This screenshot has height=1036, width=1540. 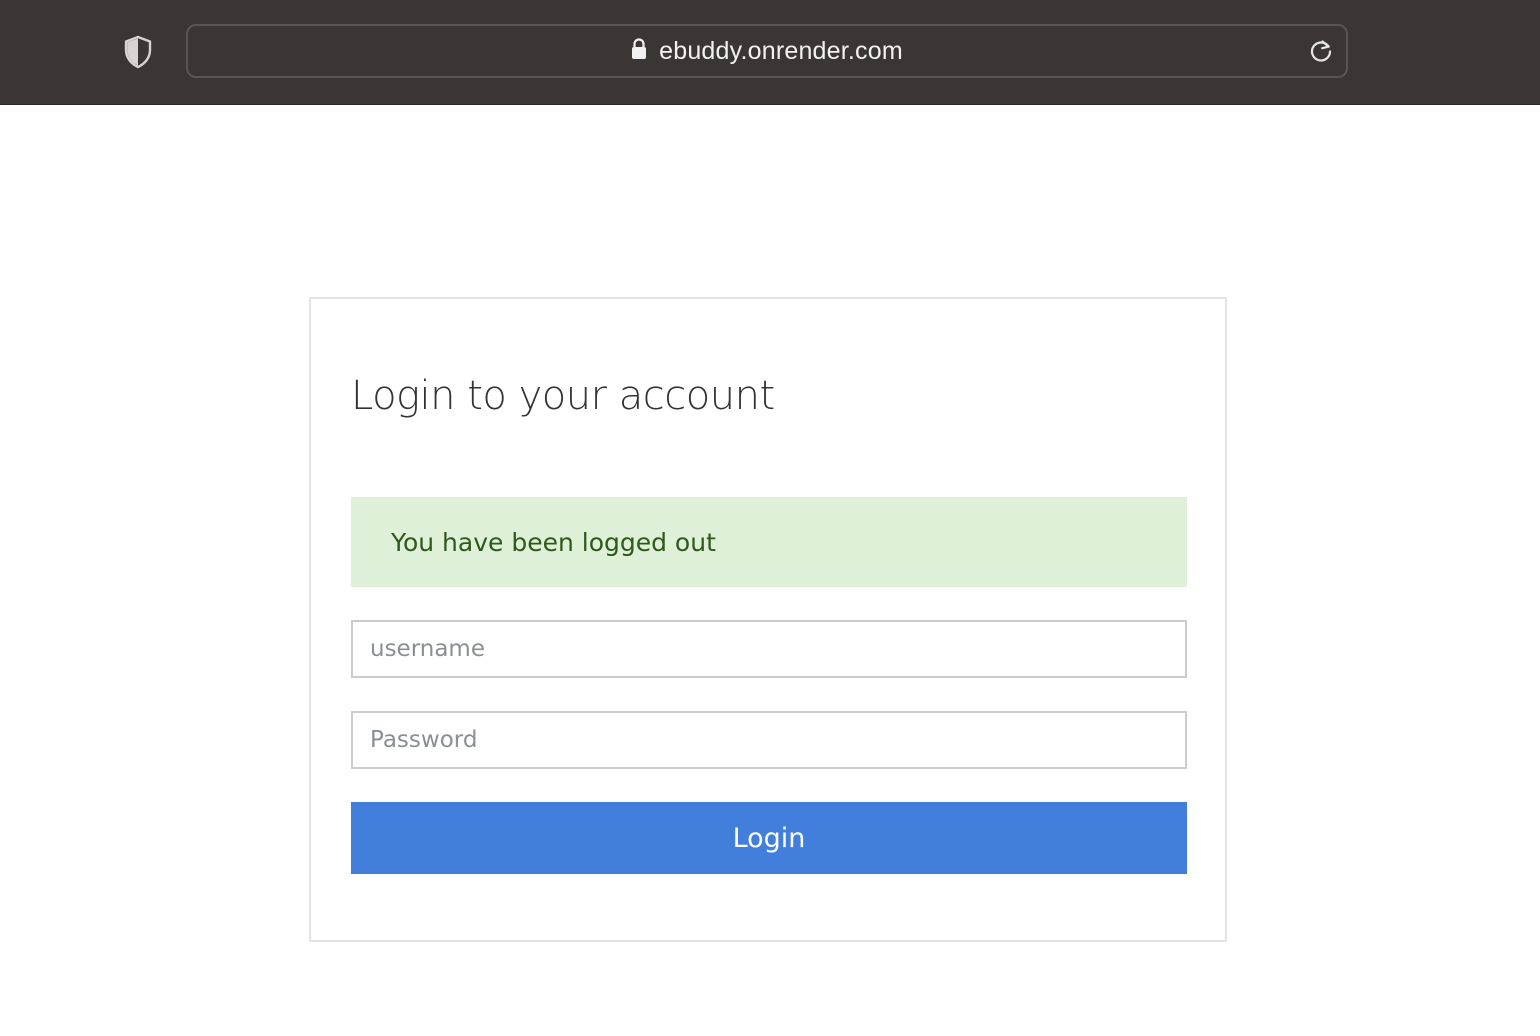 What do you see at coordinates (769, 838) in the screenshot?
I see `login-button: Login` at bounding box center [769, 838].